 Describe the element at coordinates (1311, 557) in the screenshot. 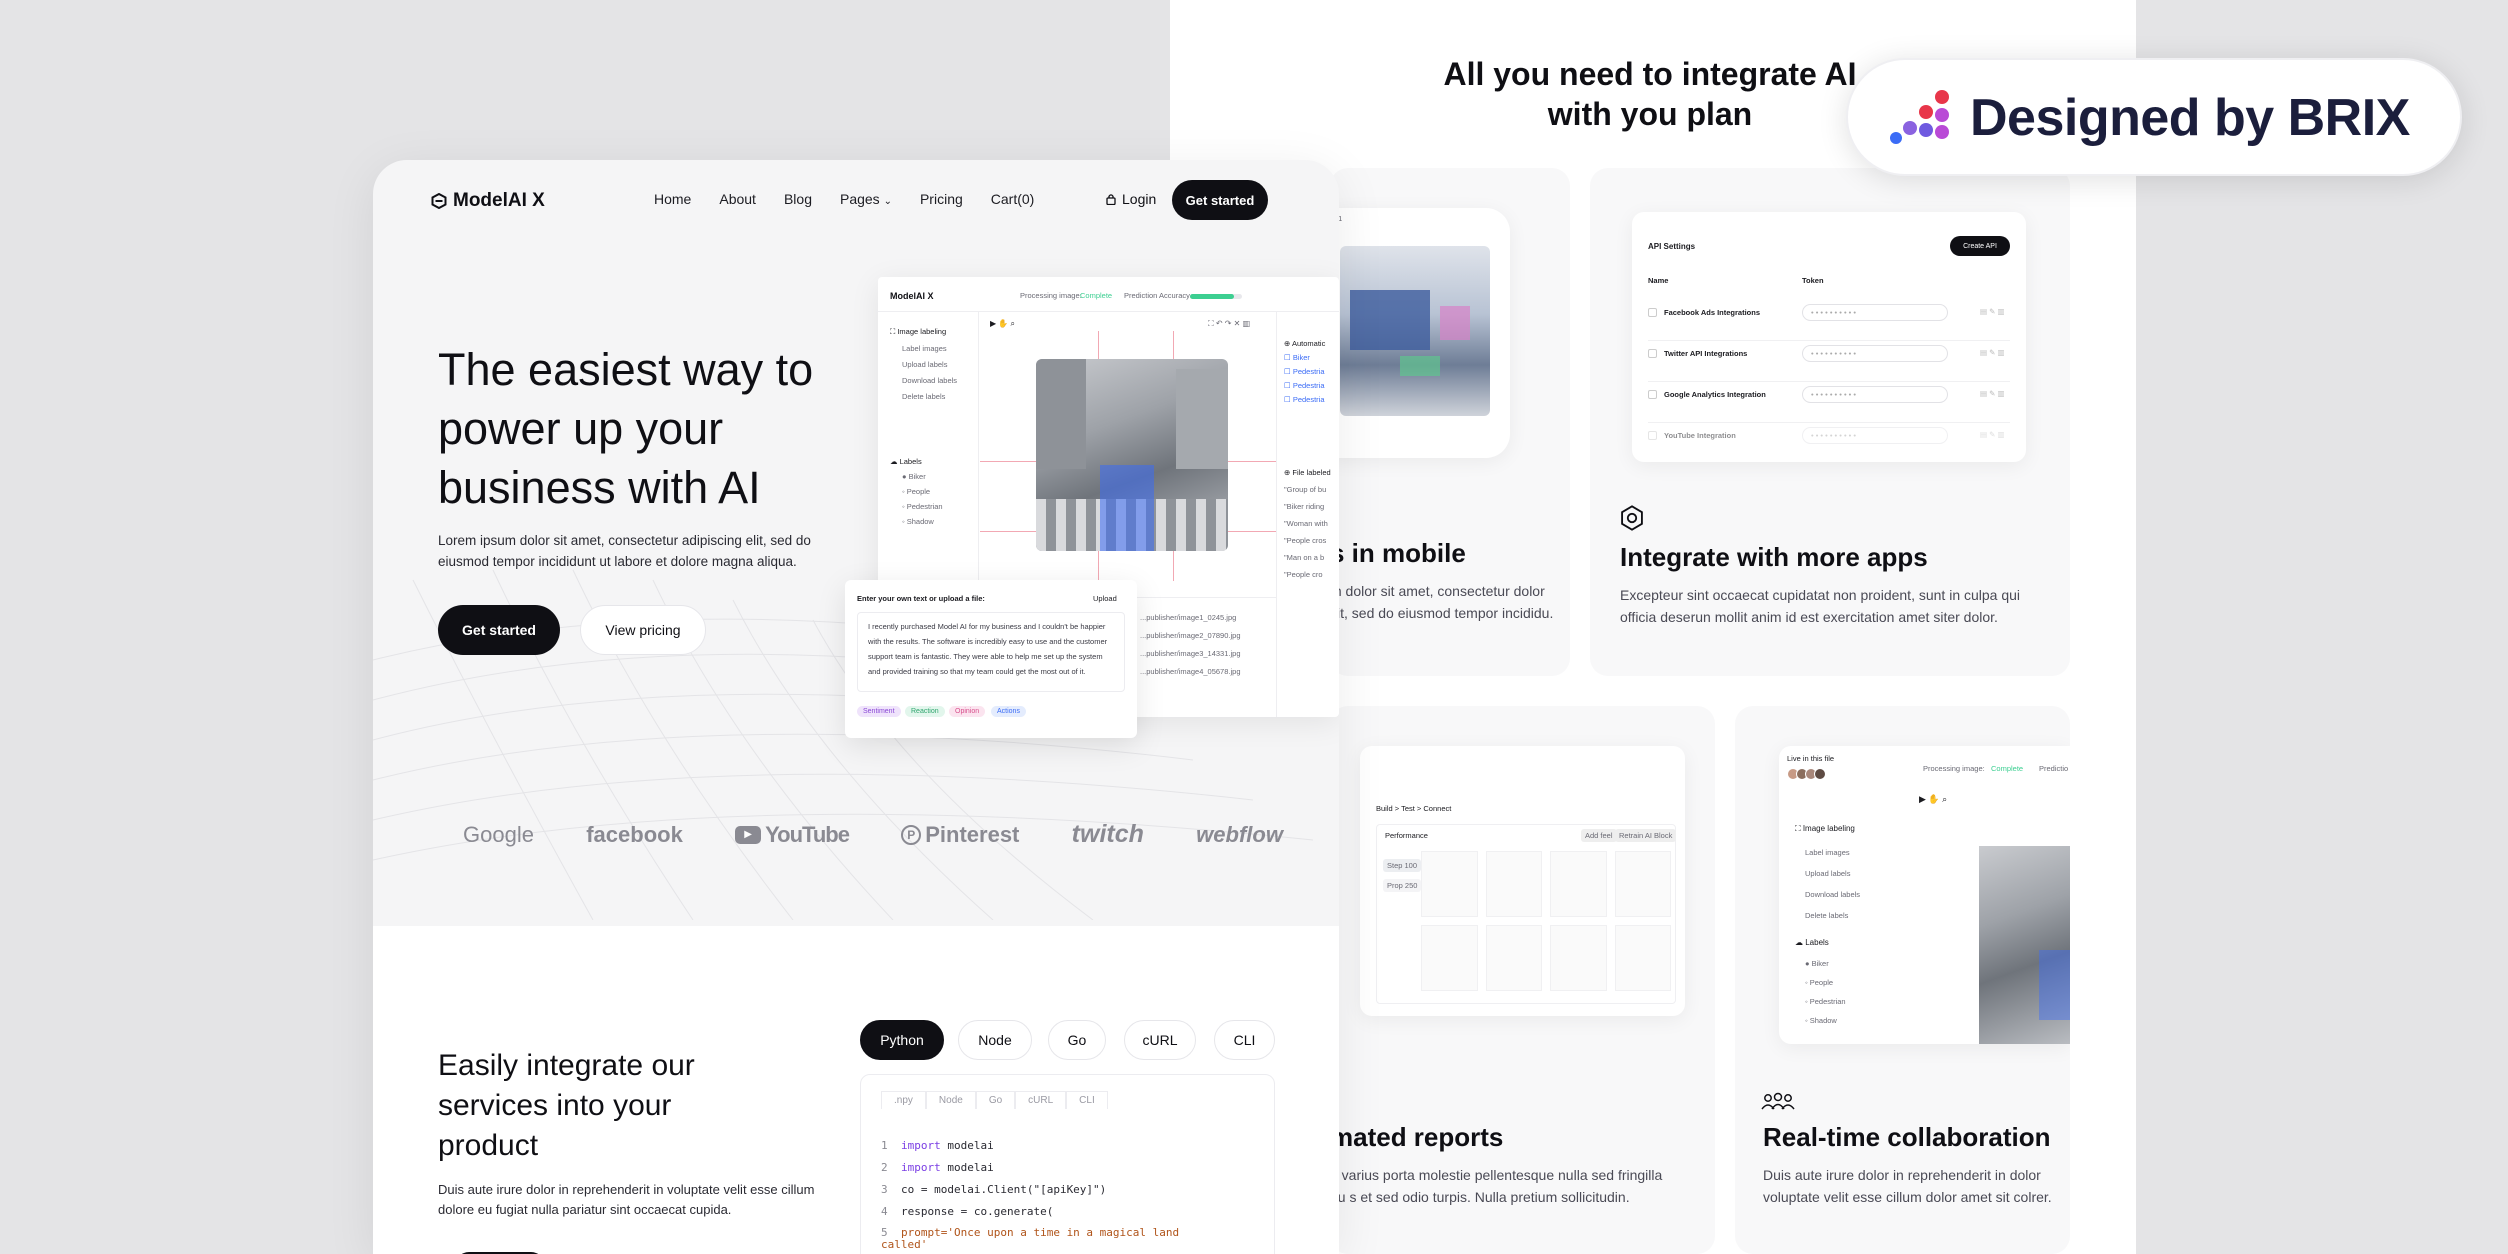

I see `file-label-item: "Man on a b` at that location.